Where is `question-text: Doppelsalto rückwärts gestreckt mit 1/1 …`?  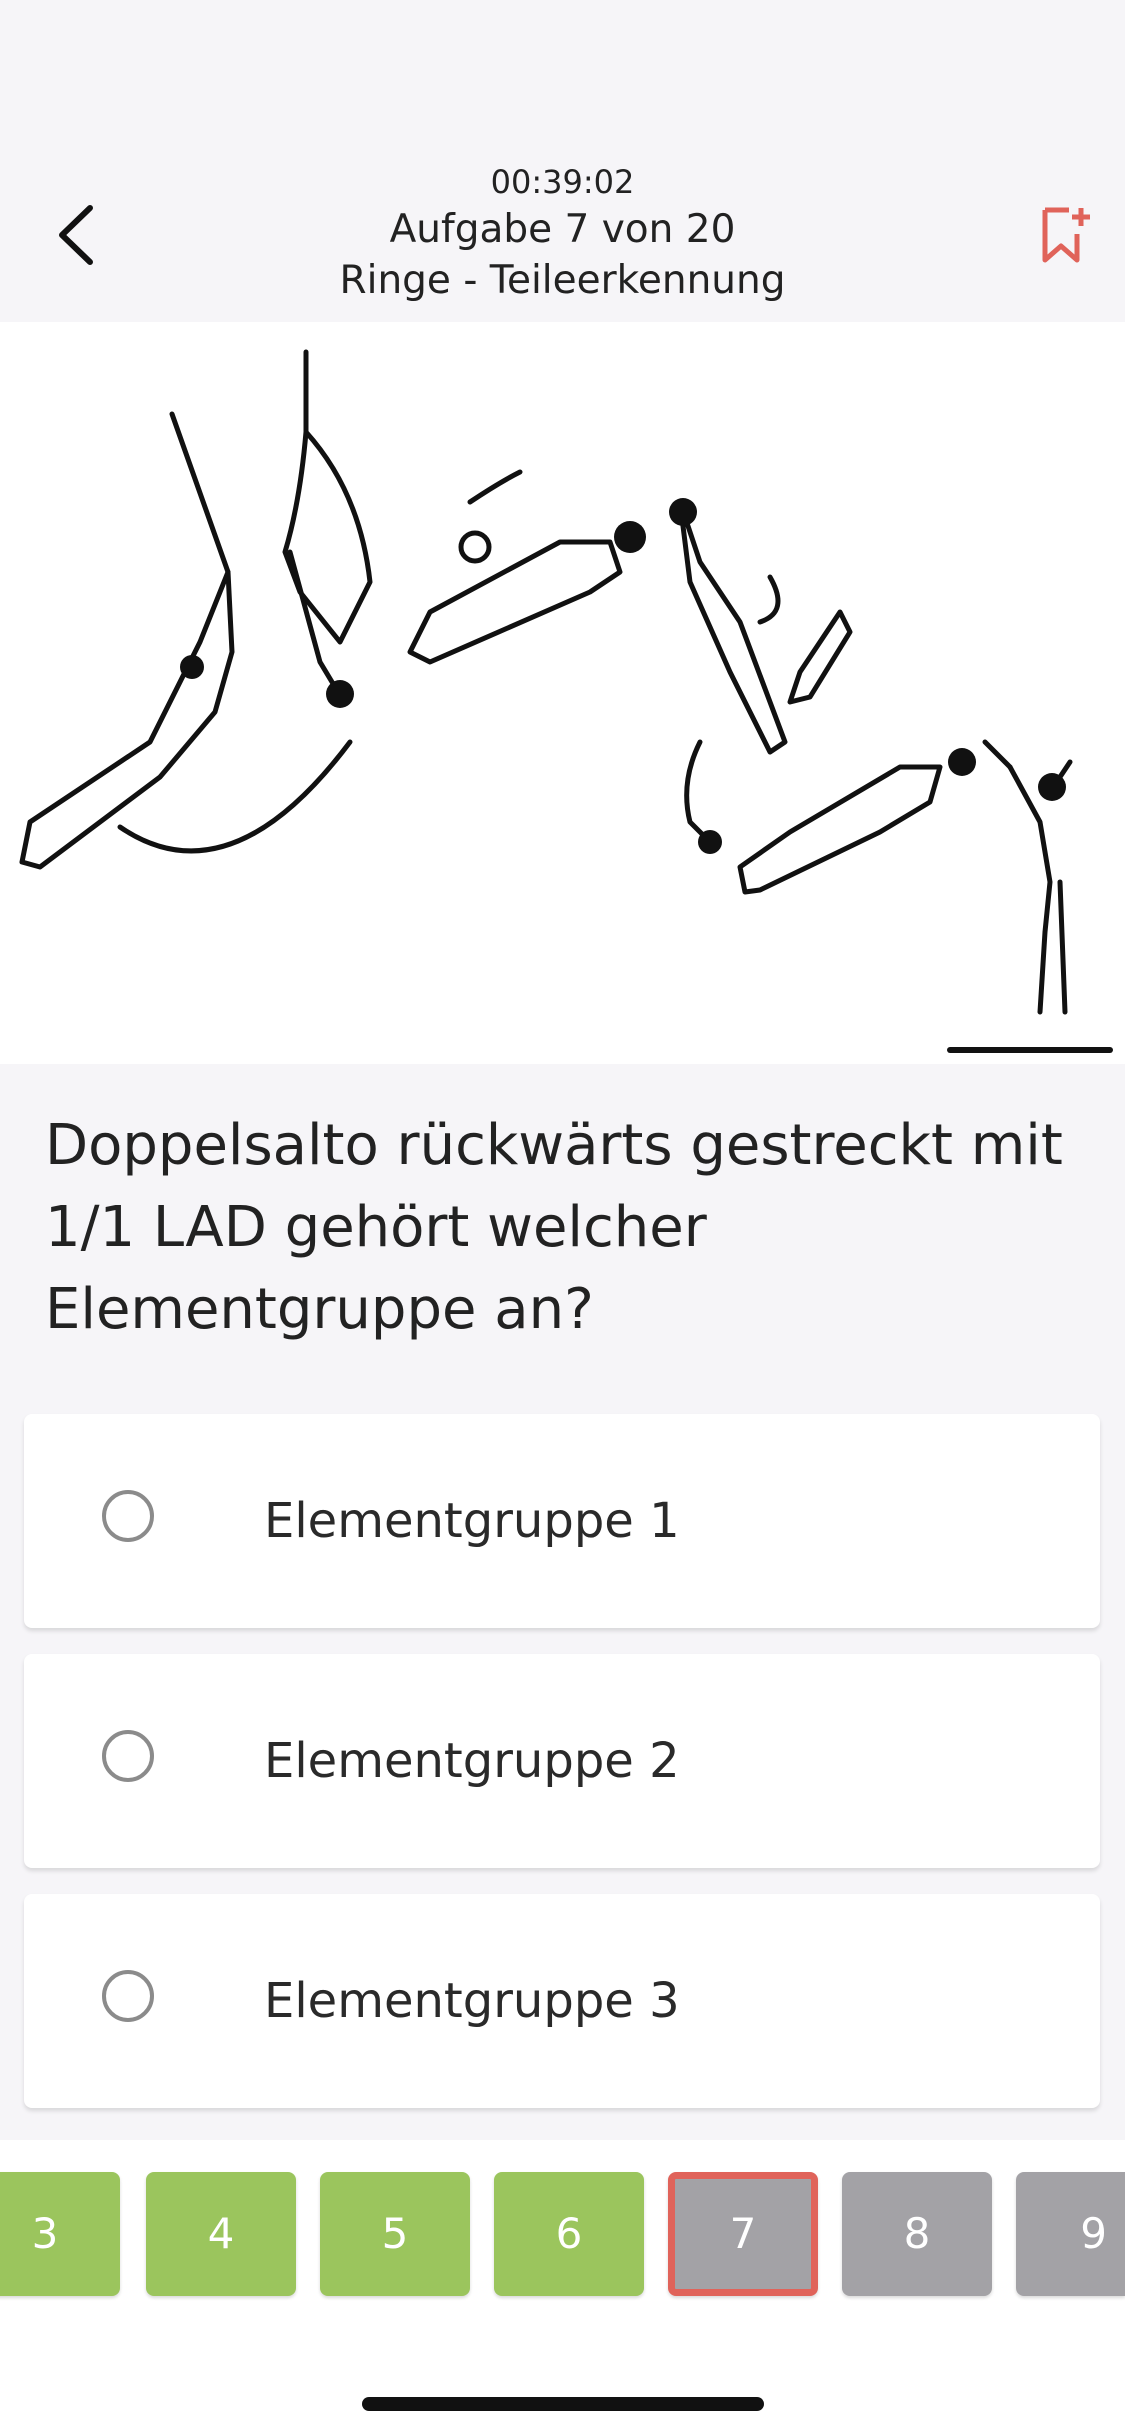 question-text: Doppelsalto rückwärts gestreckt mit 1/1 … is located at coordinates (554, 1227).